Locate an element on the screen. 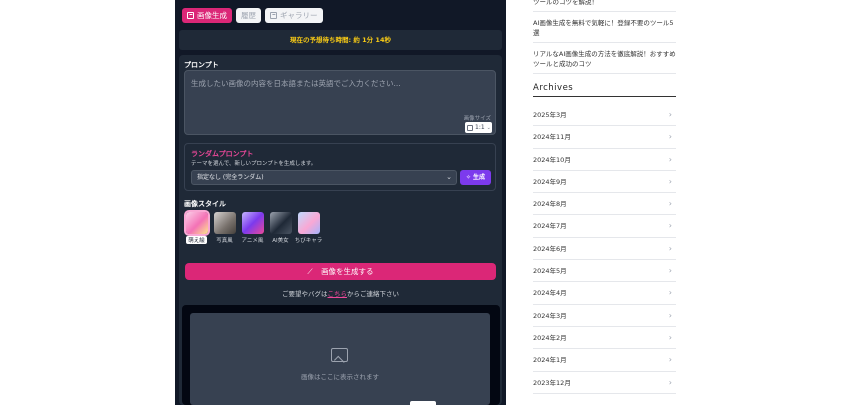 The image size is (850, 405). contact-link: こちら is located at coordinates (338, 294).